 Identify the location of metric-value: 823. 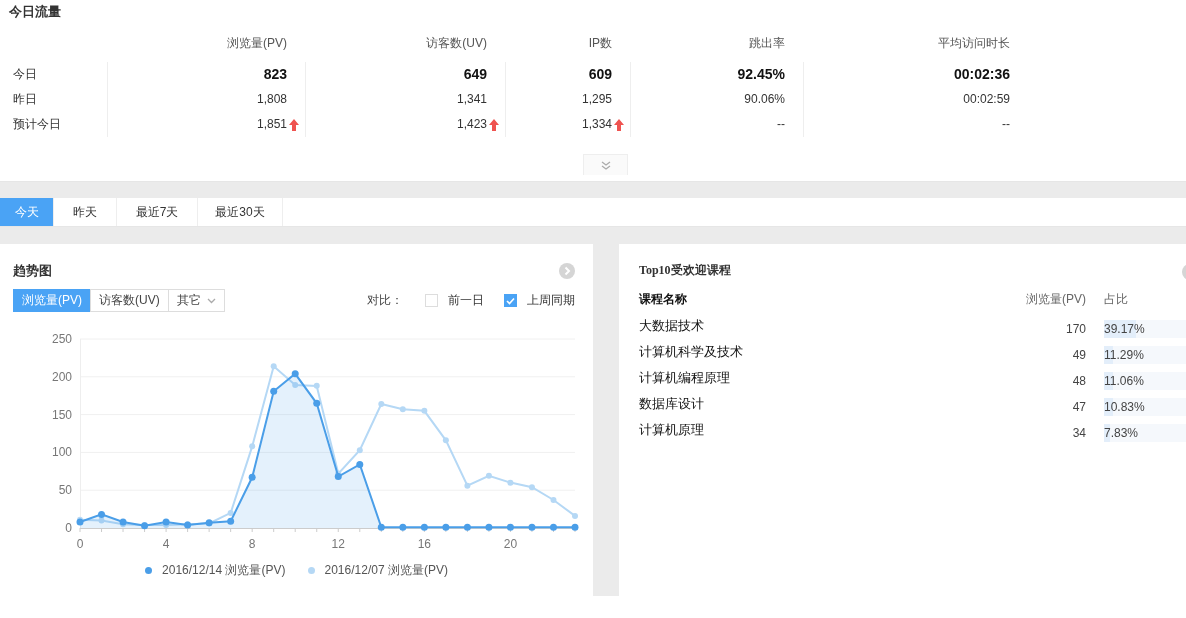
(275, 74).